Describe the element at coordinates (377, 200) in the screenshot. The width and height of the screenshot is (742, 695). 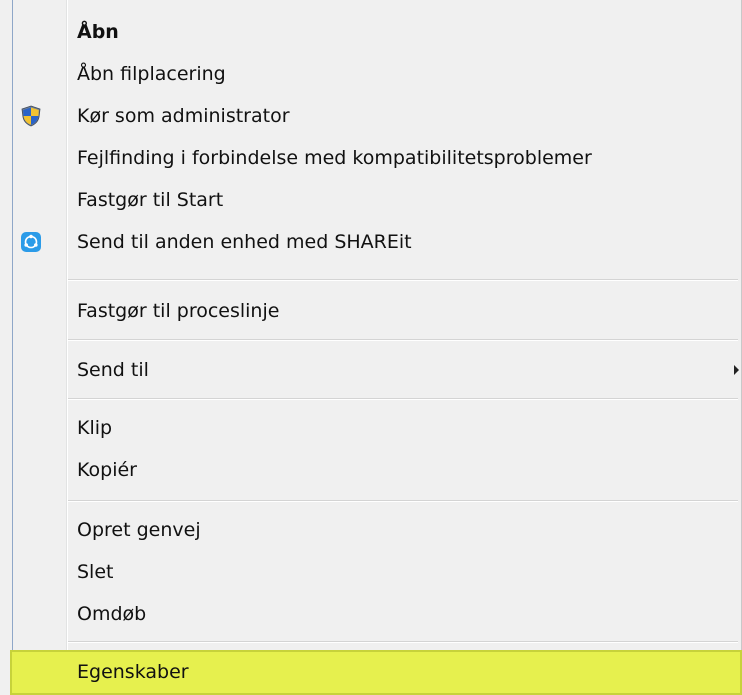
I see `menu-item-pin-to-start: Fastgør til Start` at that location.